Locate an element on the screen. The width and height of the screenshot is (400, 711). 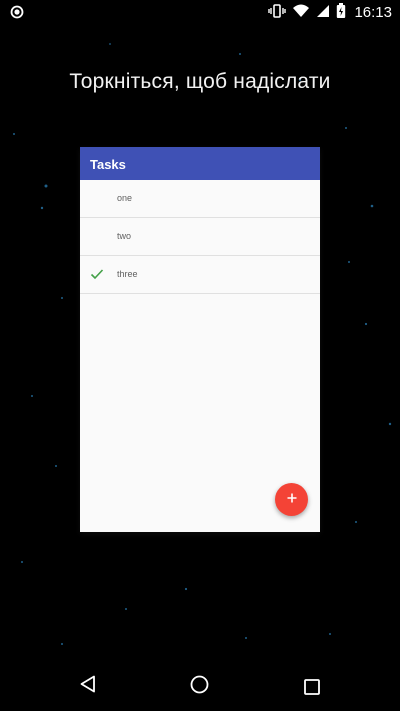
circle-status-icon is located at coordinates (17, 13).